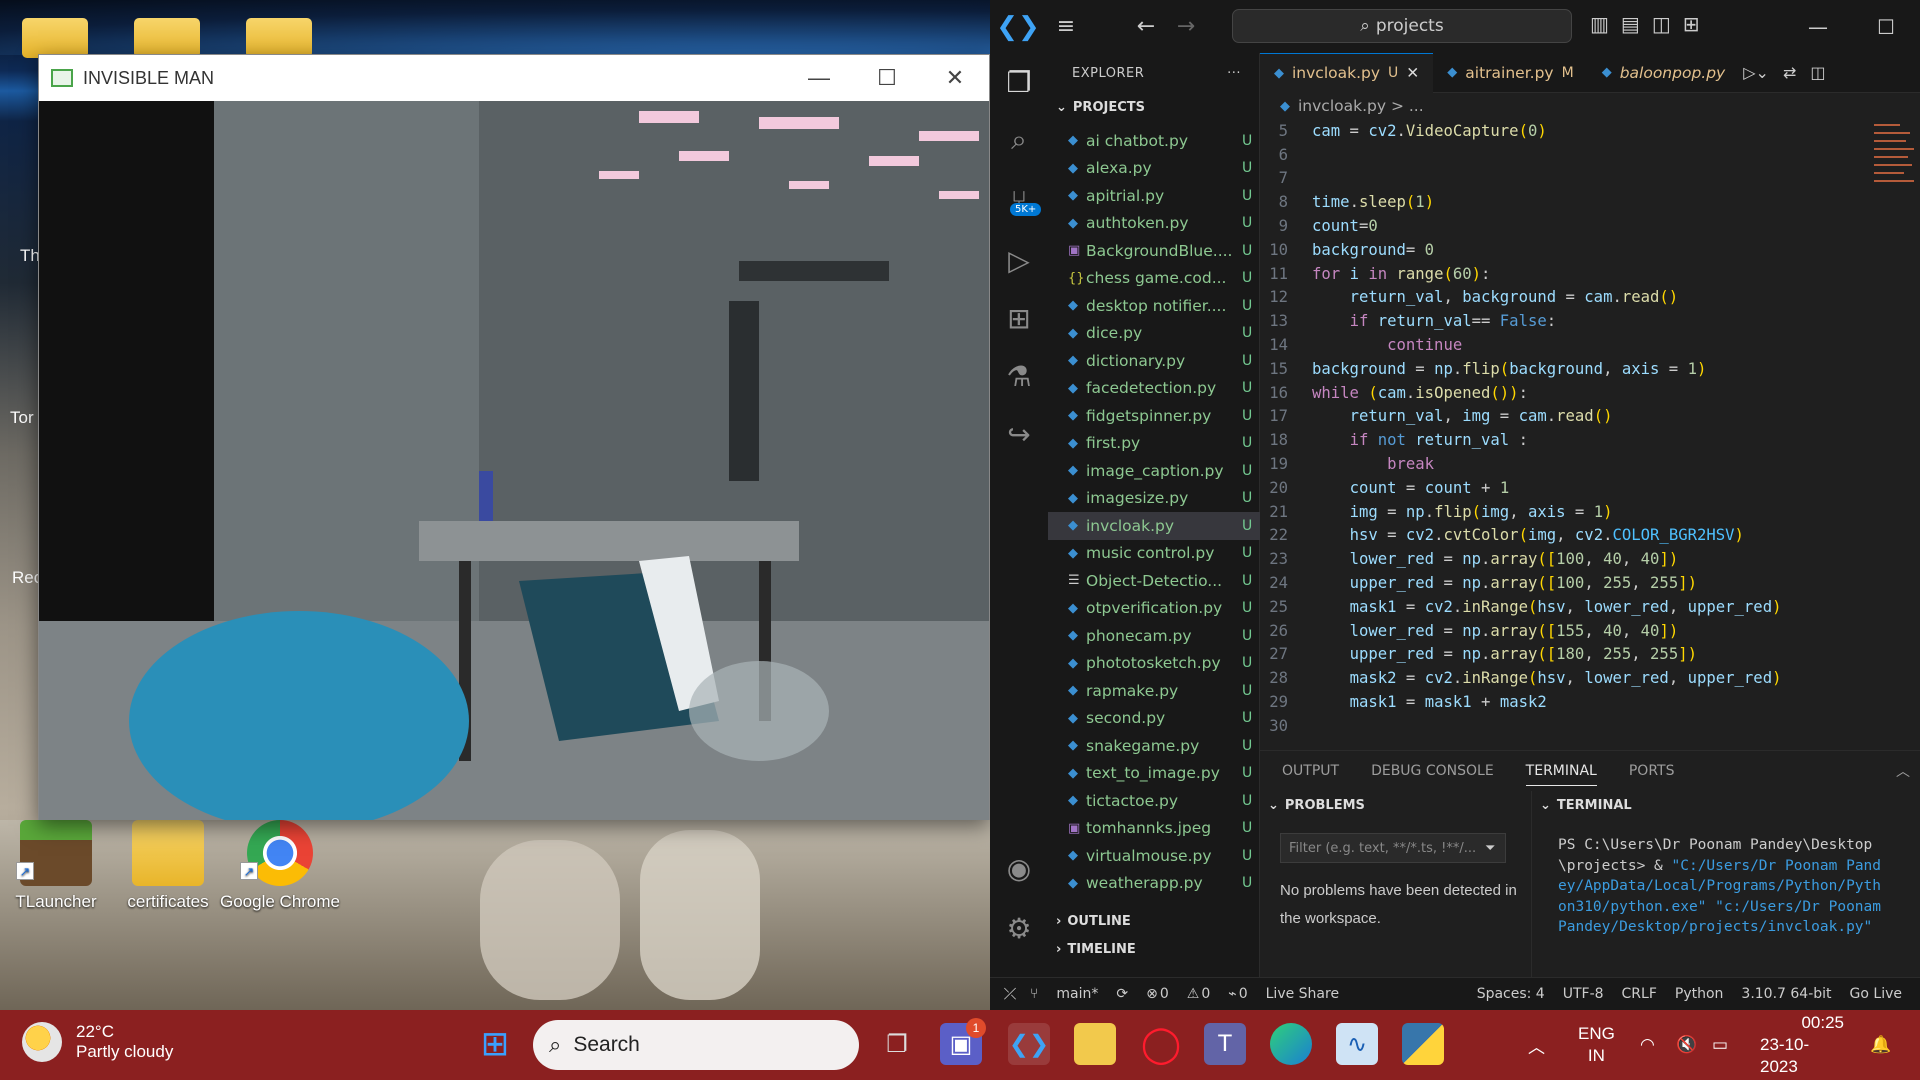 The height and width of the screenshot is (1080, 1920). Describe the element at coordinates (1903, 771) in the screenshot. I see `maximize-panel-icon: ︿` at that location.